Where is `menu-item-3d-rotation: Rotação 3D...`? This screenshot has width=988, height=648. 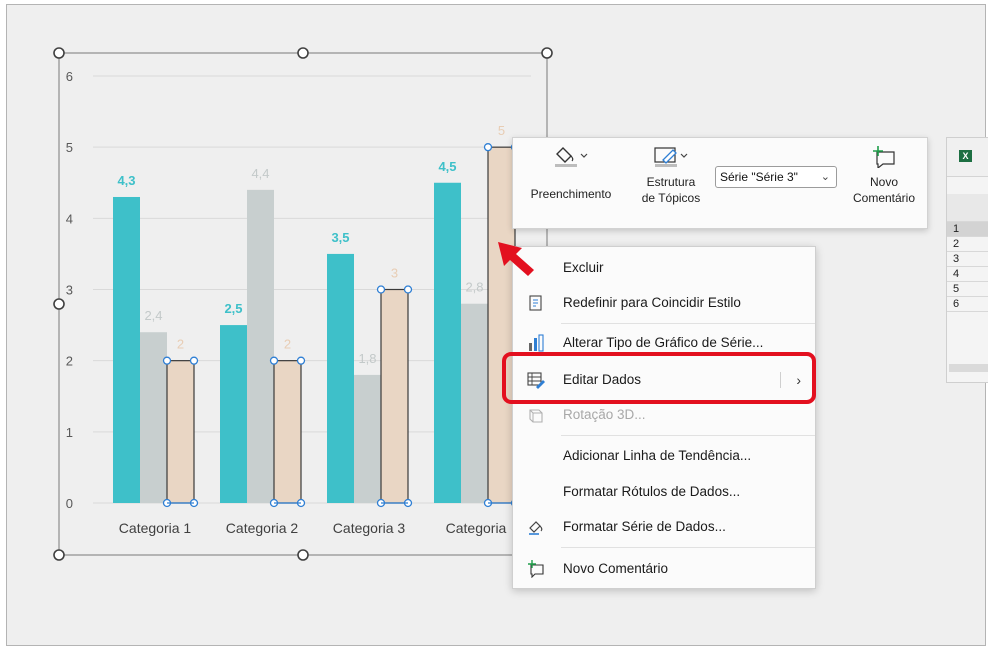
menu-item-3d-rotation: Rotação 3D... is located at coordinates (664, 415).